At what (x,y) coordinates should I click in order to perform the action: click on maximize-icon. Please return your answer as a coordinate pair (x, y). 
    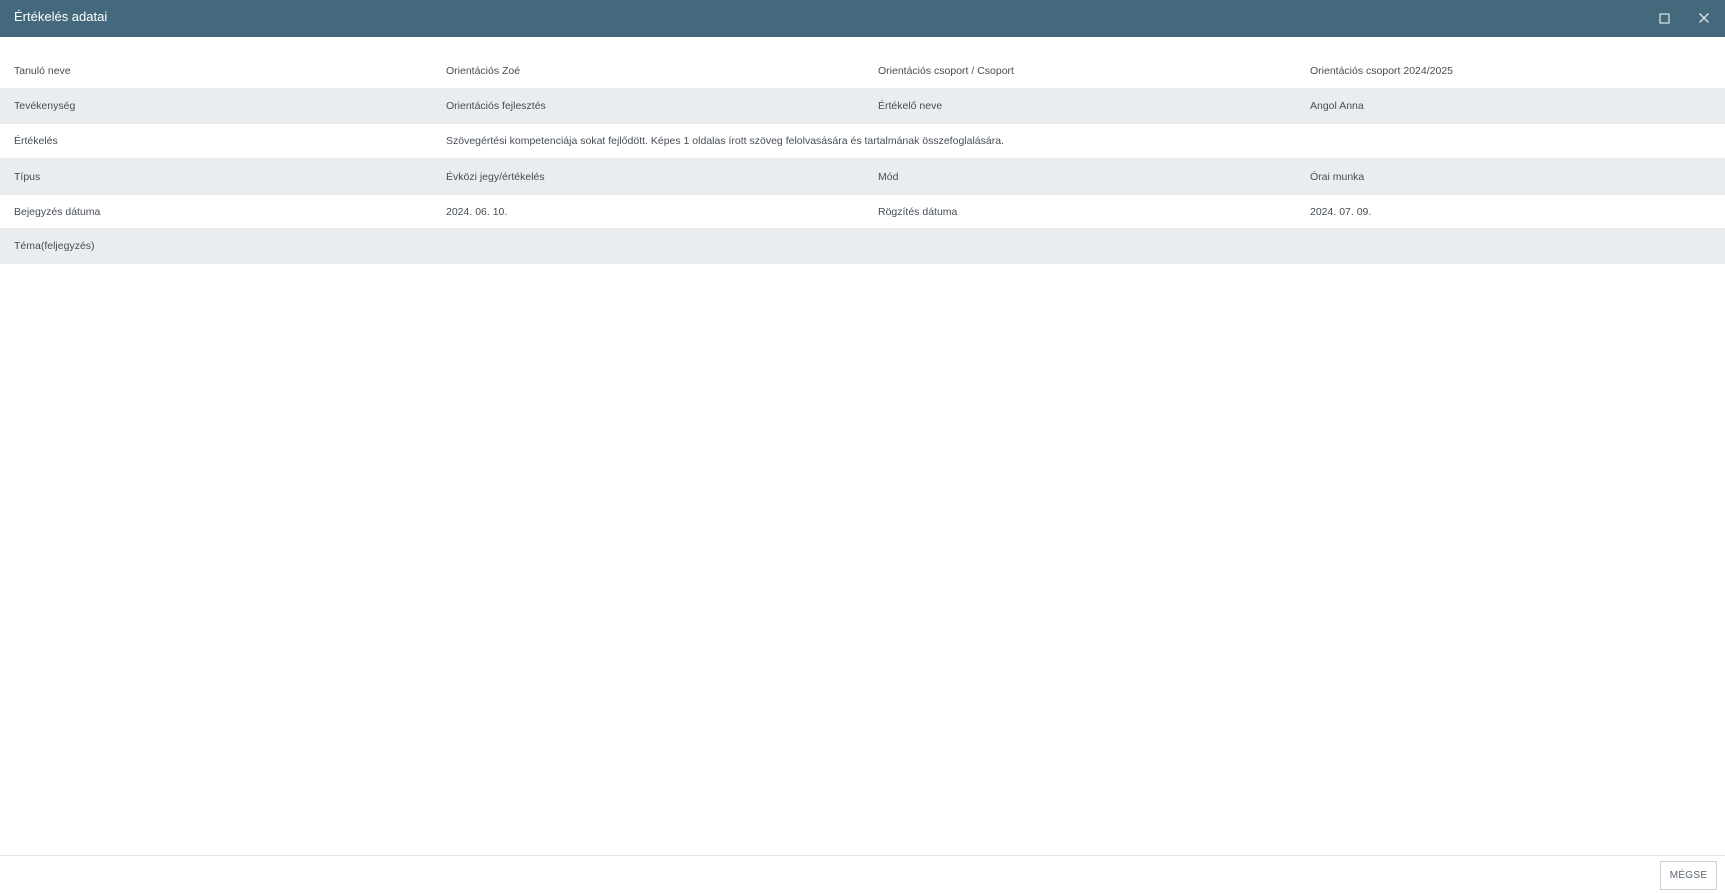
    Looking at the image, I should click on (1664, 18).